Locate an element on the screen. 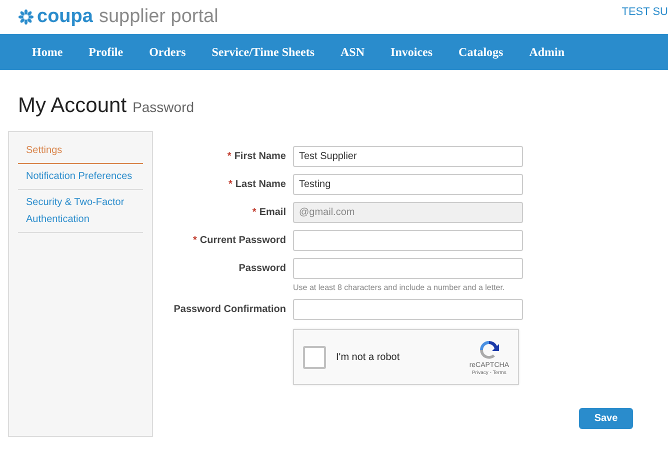  nav-item: Profile is located at coordinates (106, 52).